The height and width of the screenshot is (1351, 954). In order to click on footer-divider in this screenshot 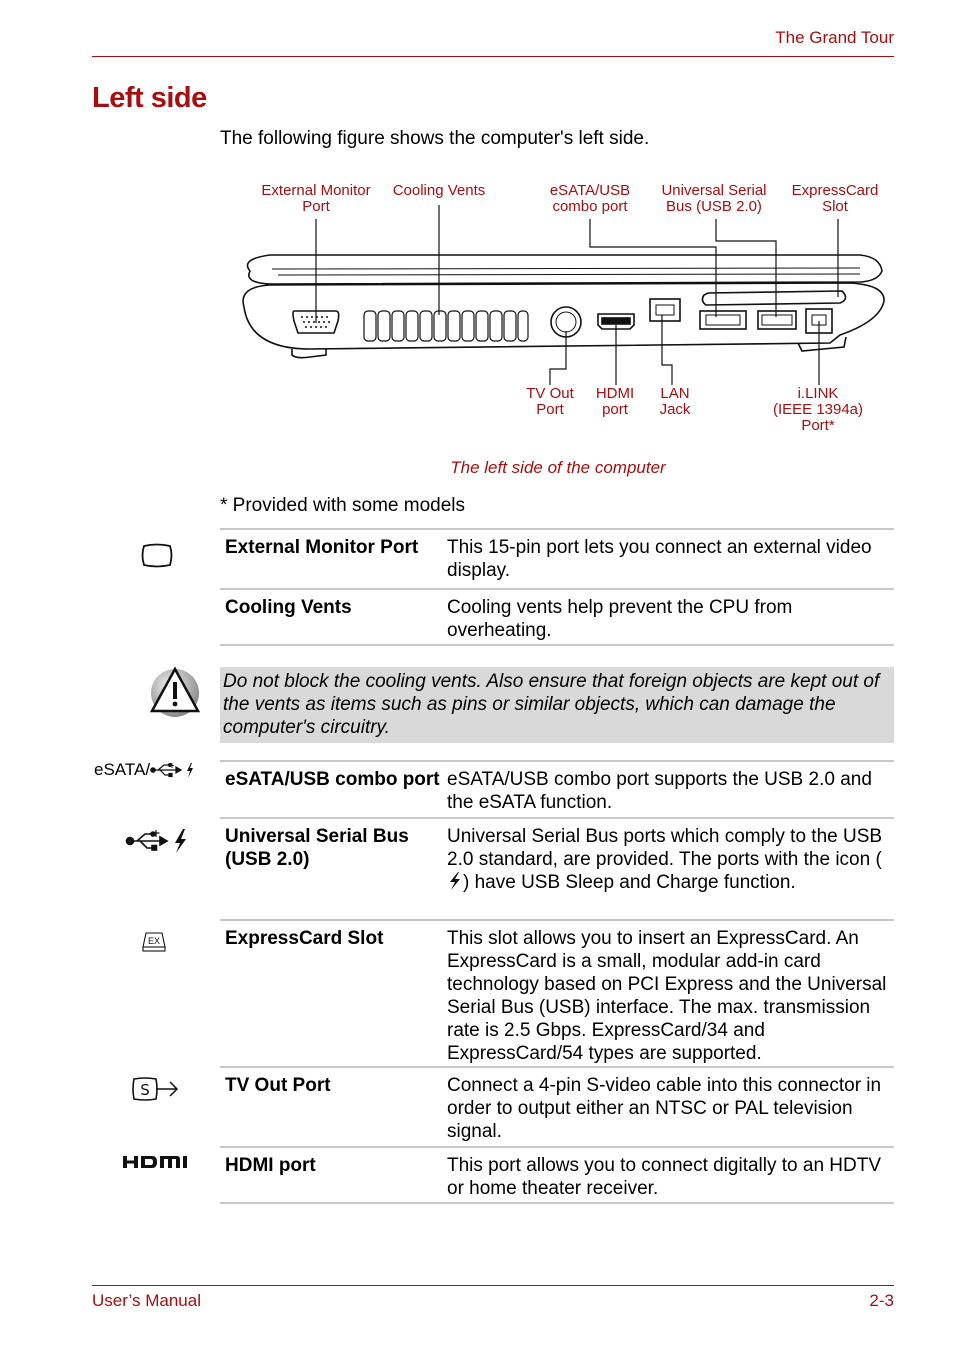, I will do `click(493, 1285)`.